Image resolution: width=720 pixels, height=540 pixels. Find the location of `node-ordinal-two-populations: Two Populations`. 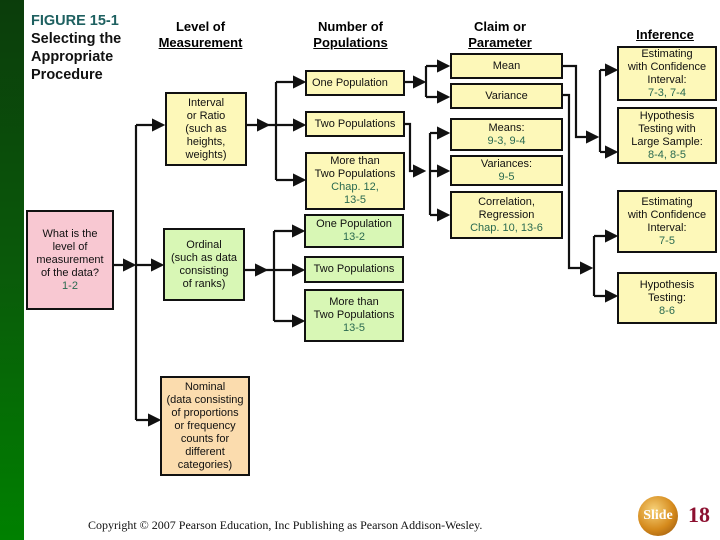

node-ordinal-two-populations: Two Populations is located at coordinates (354, 269).